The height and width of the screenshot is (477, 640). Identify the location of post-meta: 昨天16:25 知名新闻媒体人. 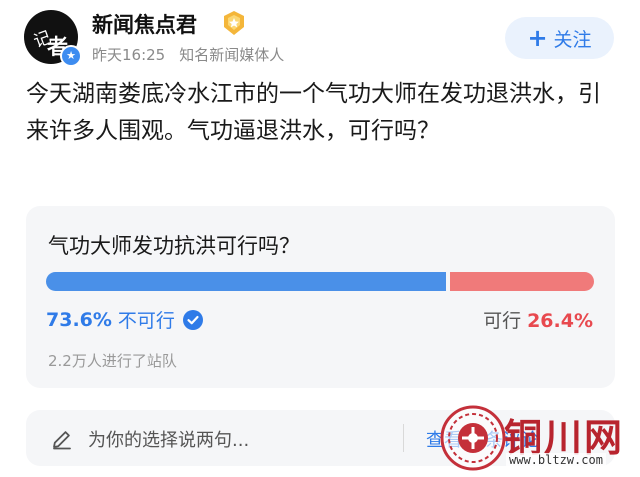
(188, 54).